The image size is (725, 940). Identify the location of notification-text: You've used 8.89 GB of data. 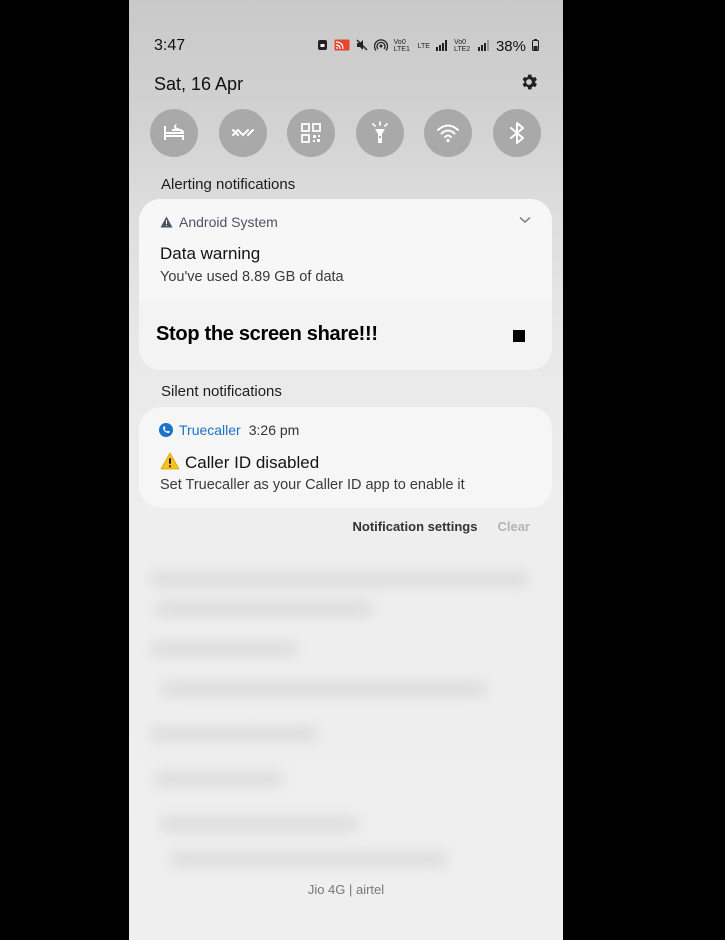
(252, 277).